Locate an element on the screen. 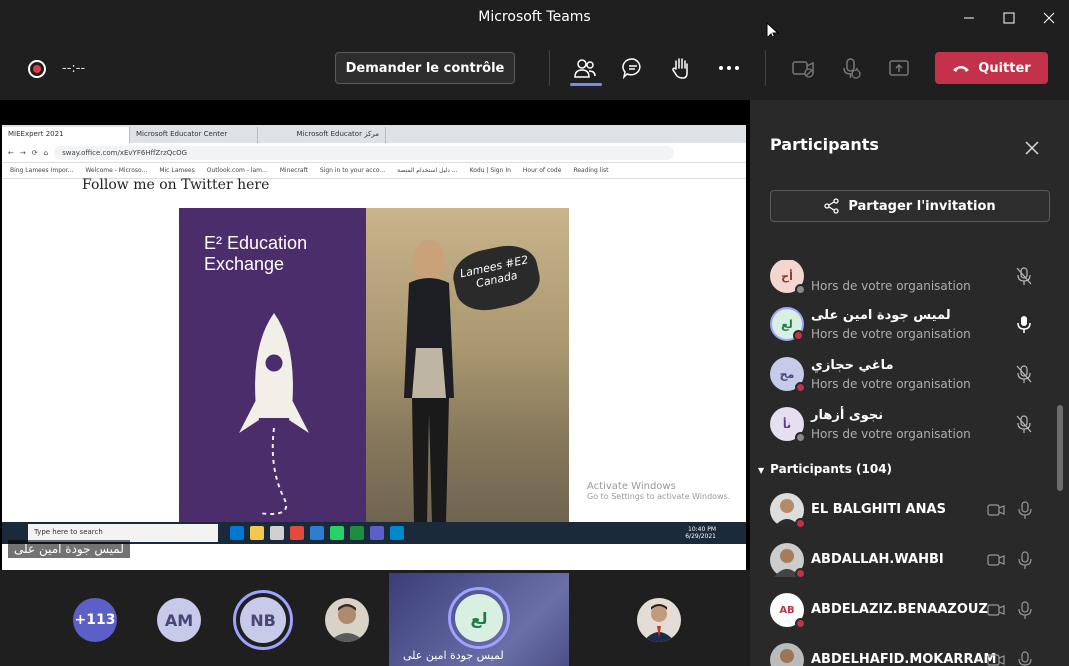  leave-label: Quitter is located at coordinates (1004, 68).